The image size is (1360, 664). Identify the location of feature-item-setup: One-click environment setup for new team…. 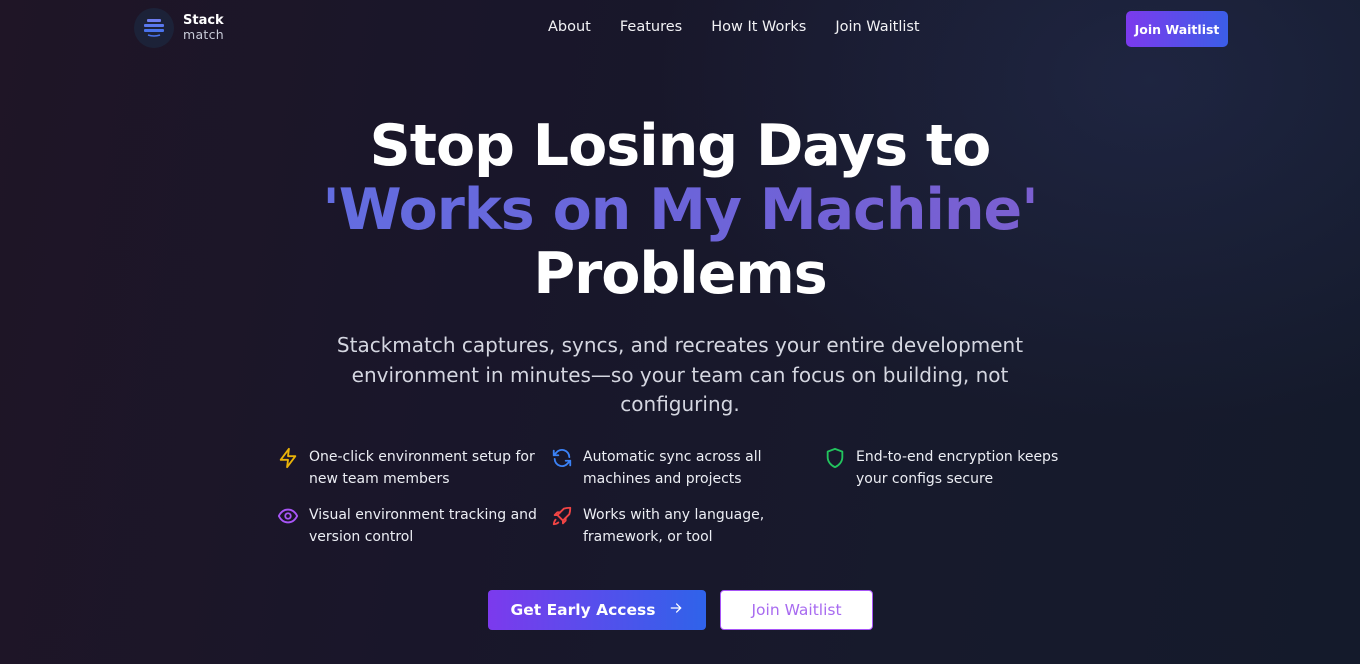
(408, 468).